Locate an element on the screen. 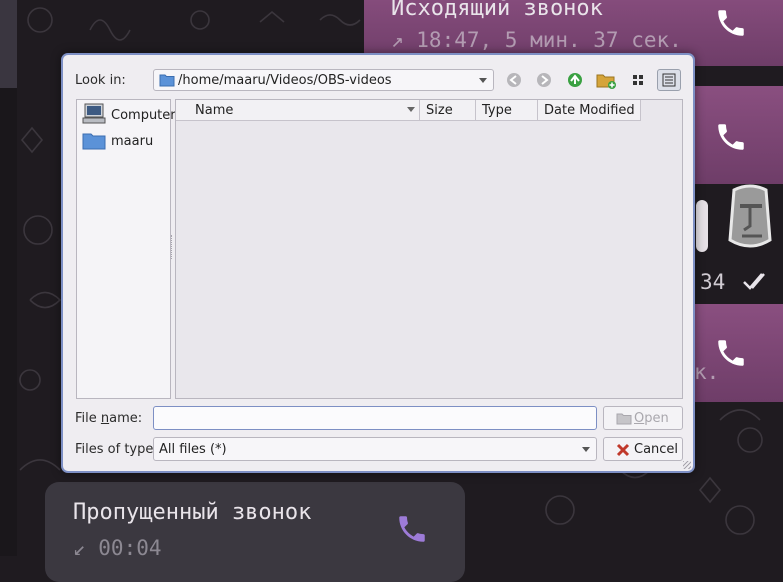  grid-icon is located at coordinates (638, 80).